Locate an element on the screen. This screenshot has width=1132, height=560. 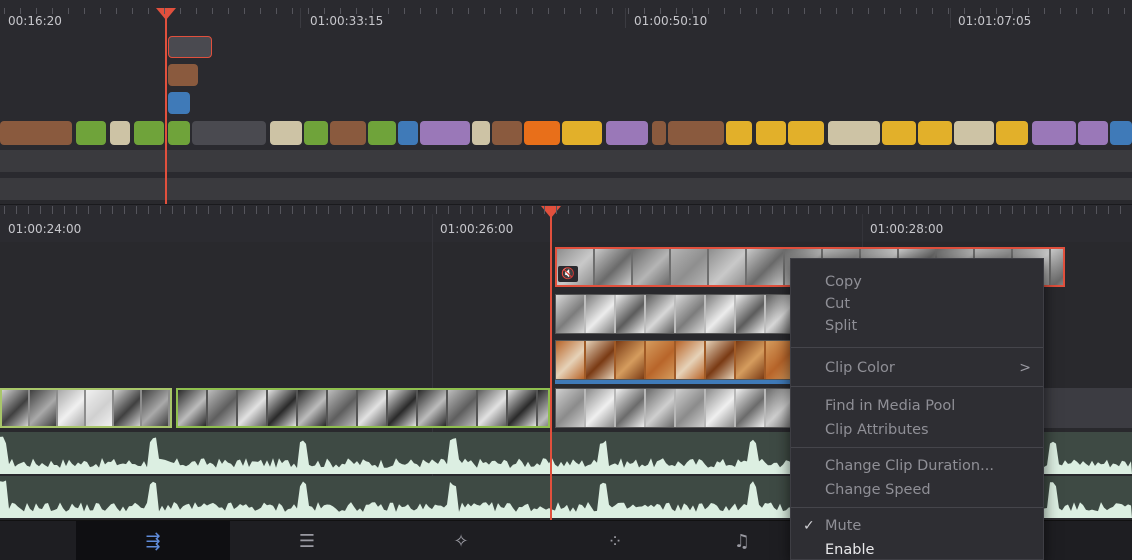
video-clip-v2 is located at coordinates (675, 360).